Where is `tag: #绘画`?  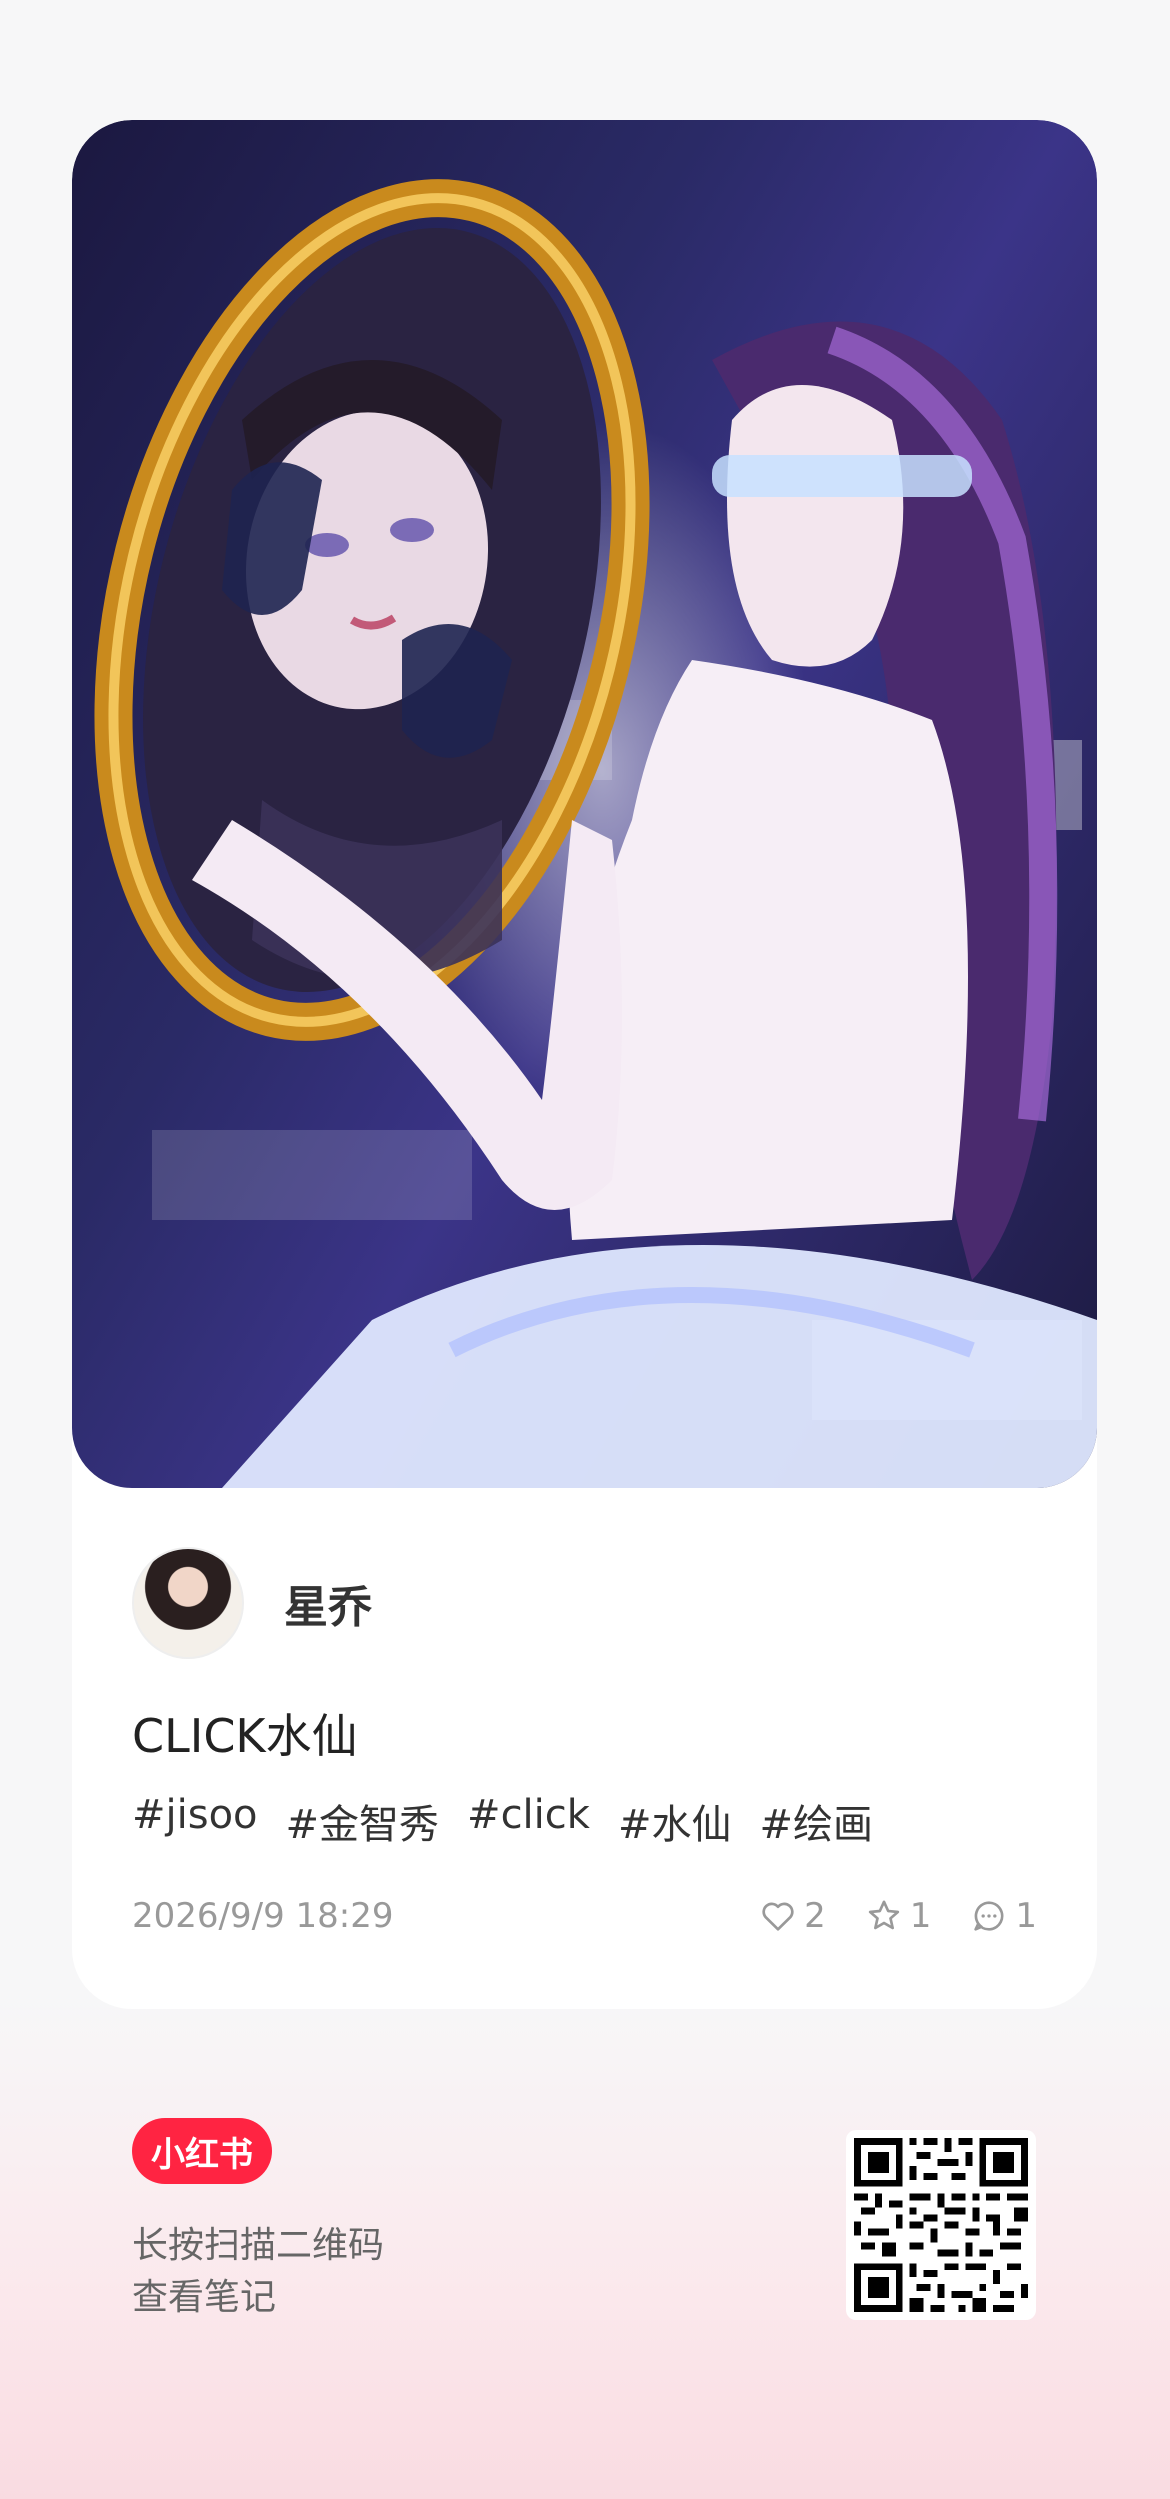 tag: #绘画 is located at coordinates (816, 1821).